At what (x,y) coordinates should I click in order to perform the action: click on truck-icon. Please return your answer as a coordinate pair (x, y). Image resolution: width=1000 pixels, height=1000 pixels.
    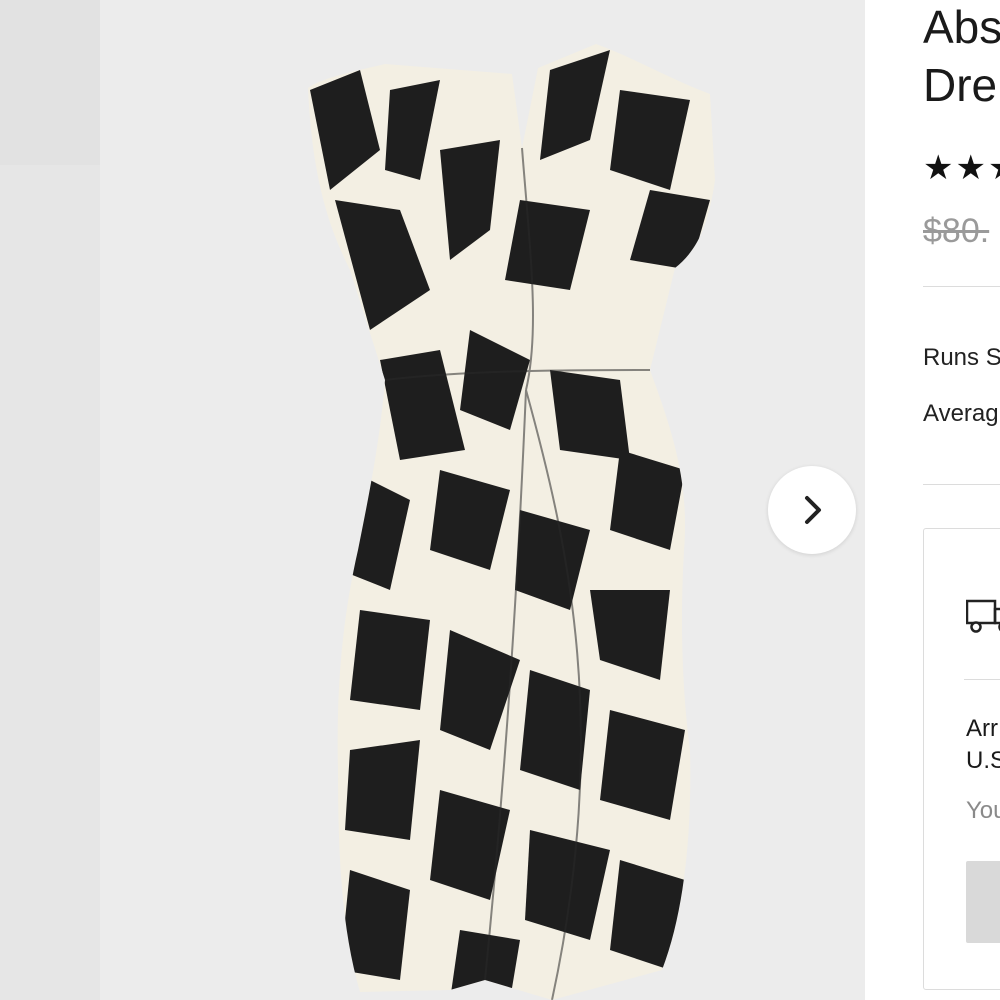
    Looking at the image, I should click on (983, 616).